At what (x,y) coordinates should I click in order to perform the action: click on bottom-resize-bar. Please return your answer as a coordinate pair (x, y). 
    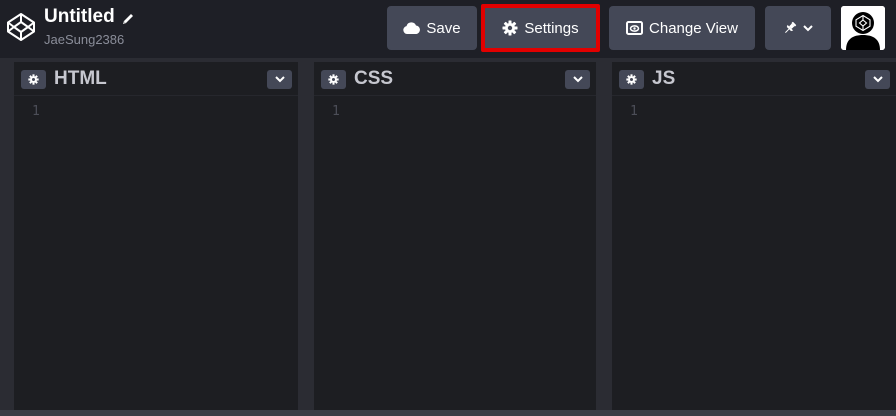
    Looking at the image, I should click on (448, 413).